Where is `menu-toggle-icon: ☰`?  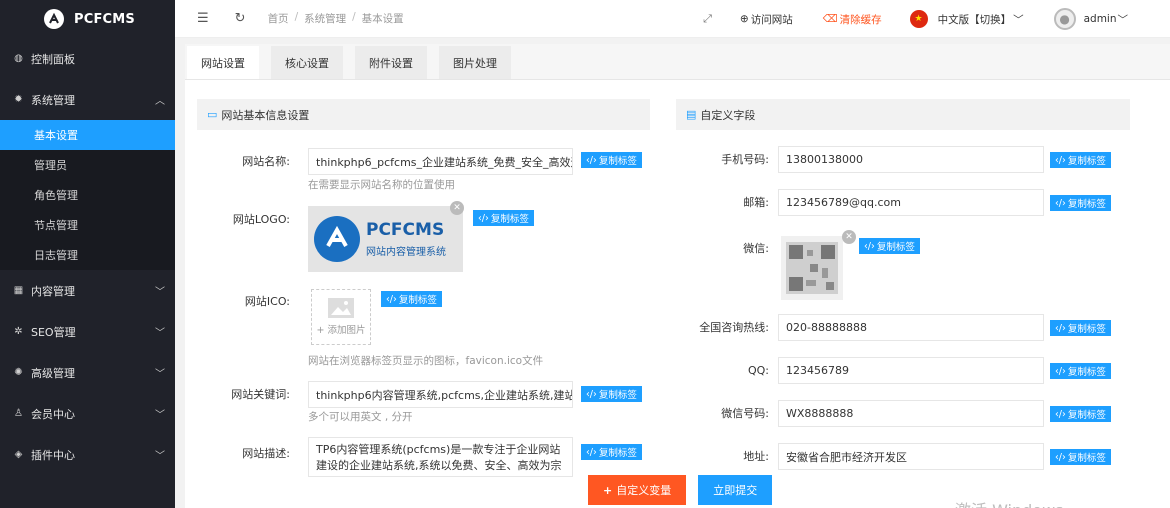 menu-toggle-icon: ☰ is located at coordinates (203, 18).